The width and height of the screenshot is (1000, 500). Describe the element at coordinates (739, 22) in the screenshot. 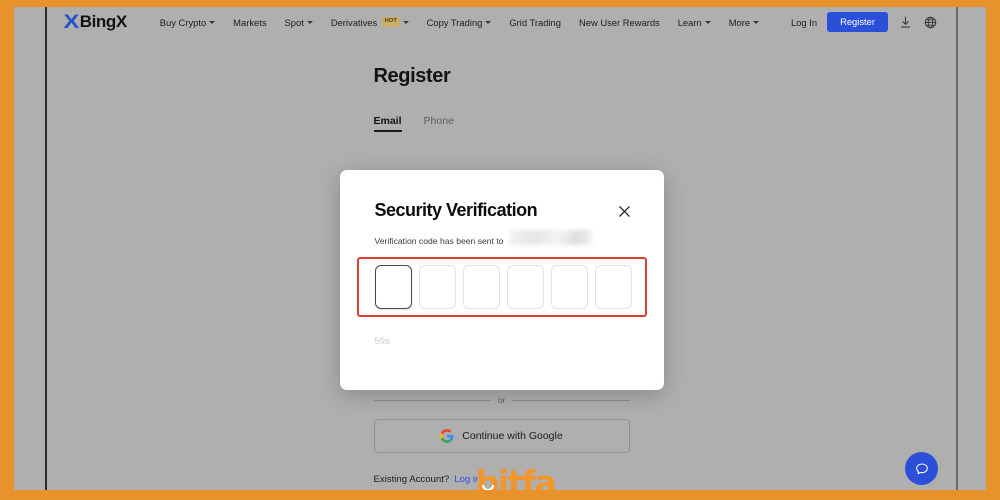

I see `nav-item-label: More` at that location.